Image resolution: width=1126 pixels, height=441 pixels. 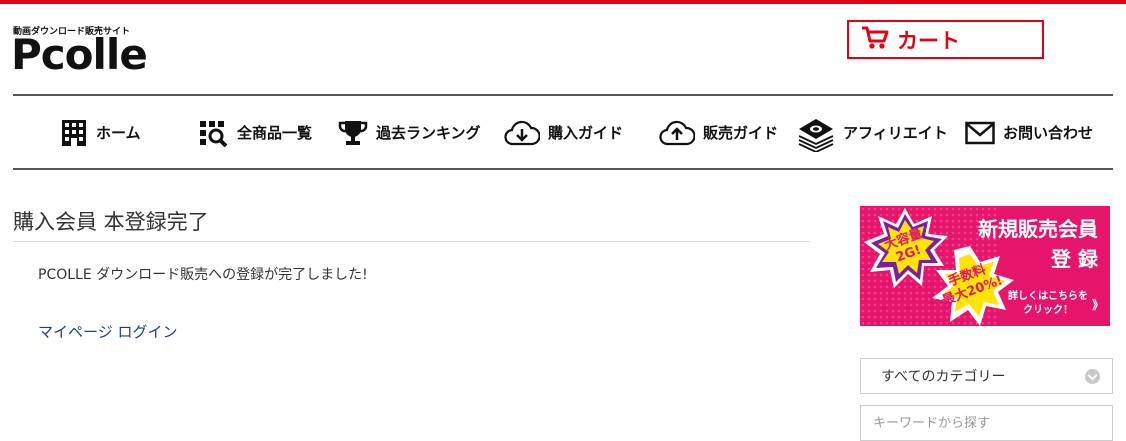 What do you see at coordinates (1092, 376) in the screenshot?
I see `chevron-down-icon` at bounding box center [1092, 376].